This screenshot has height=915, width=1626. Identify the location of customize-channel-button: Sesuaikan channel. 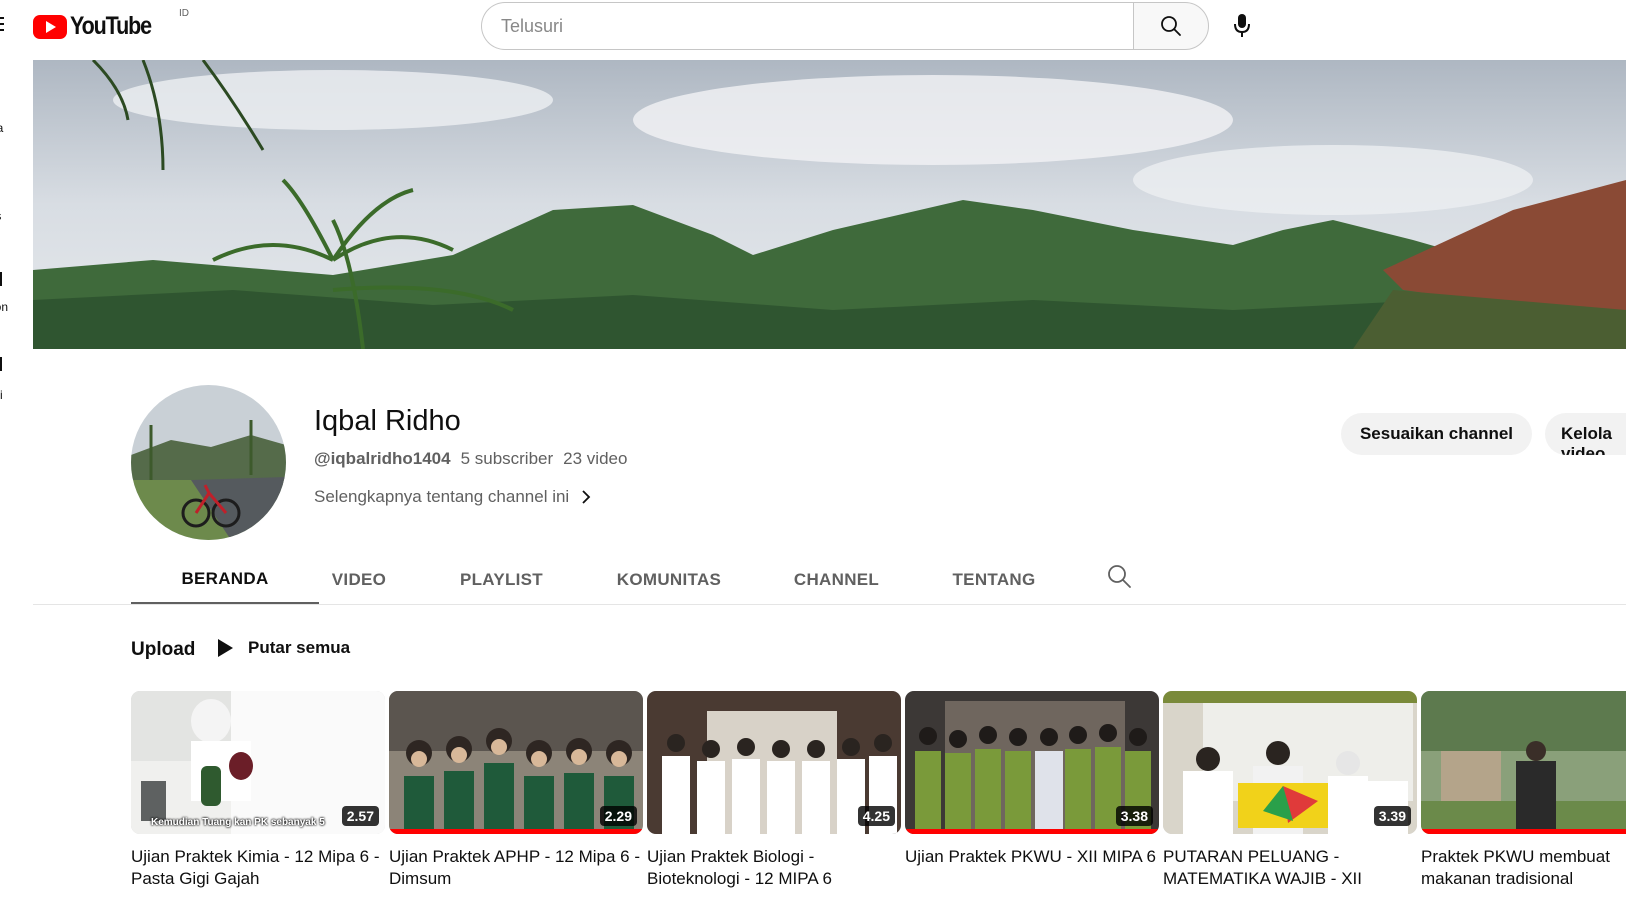
(1436, 434).